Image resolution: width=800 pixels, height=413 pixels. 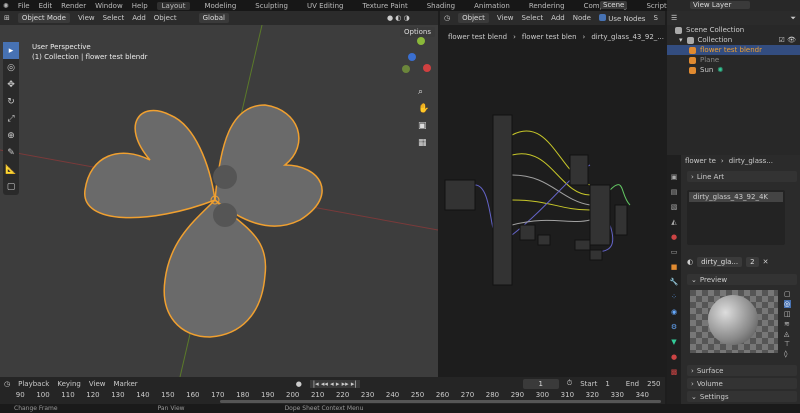 I want to click on end-label: End, so click(x=632, y=383).